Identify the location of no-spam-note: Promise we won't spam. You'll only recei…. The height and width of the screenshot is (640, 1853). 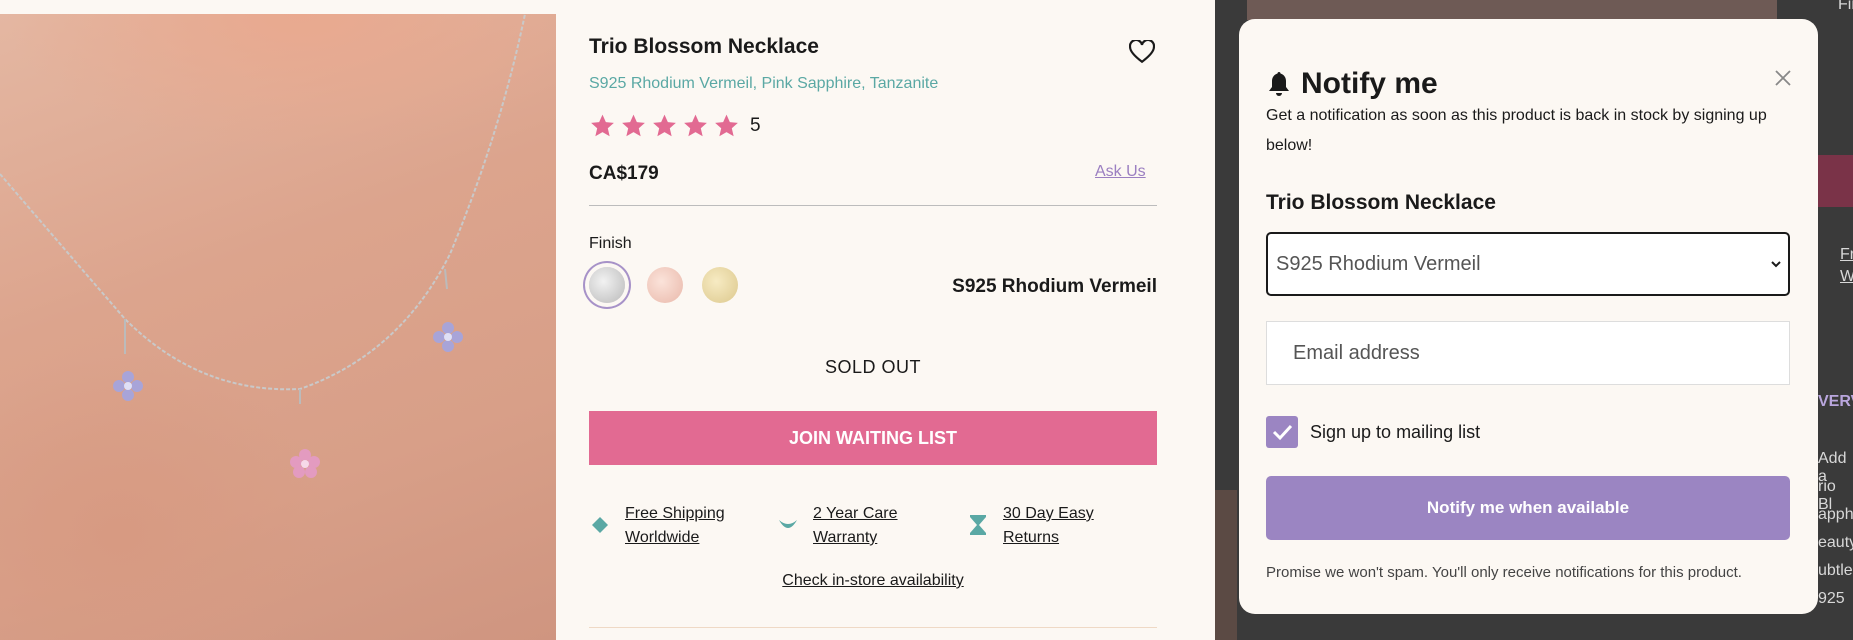
(1504, 572).